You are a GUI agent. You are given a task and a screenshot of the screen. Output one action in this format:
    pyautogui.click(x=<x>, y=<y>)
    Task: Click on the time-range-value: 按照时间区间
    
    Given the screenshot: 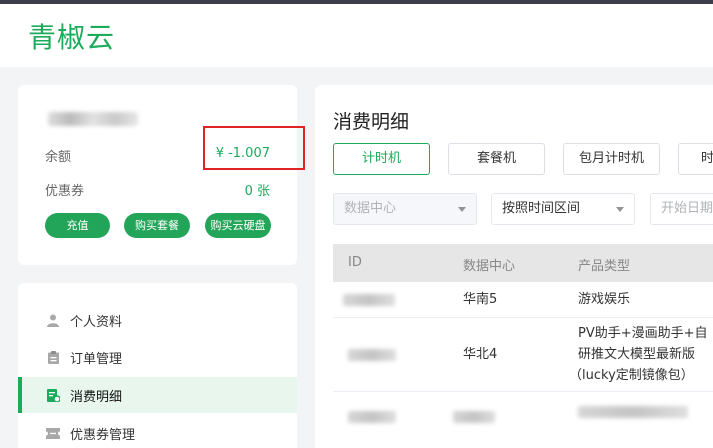 What is the action you would take?
    pyautogui.click(x=541, y=208)
    